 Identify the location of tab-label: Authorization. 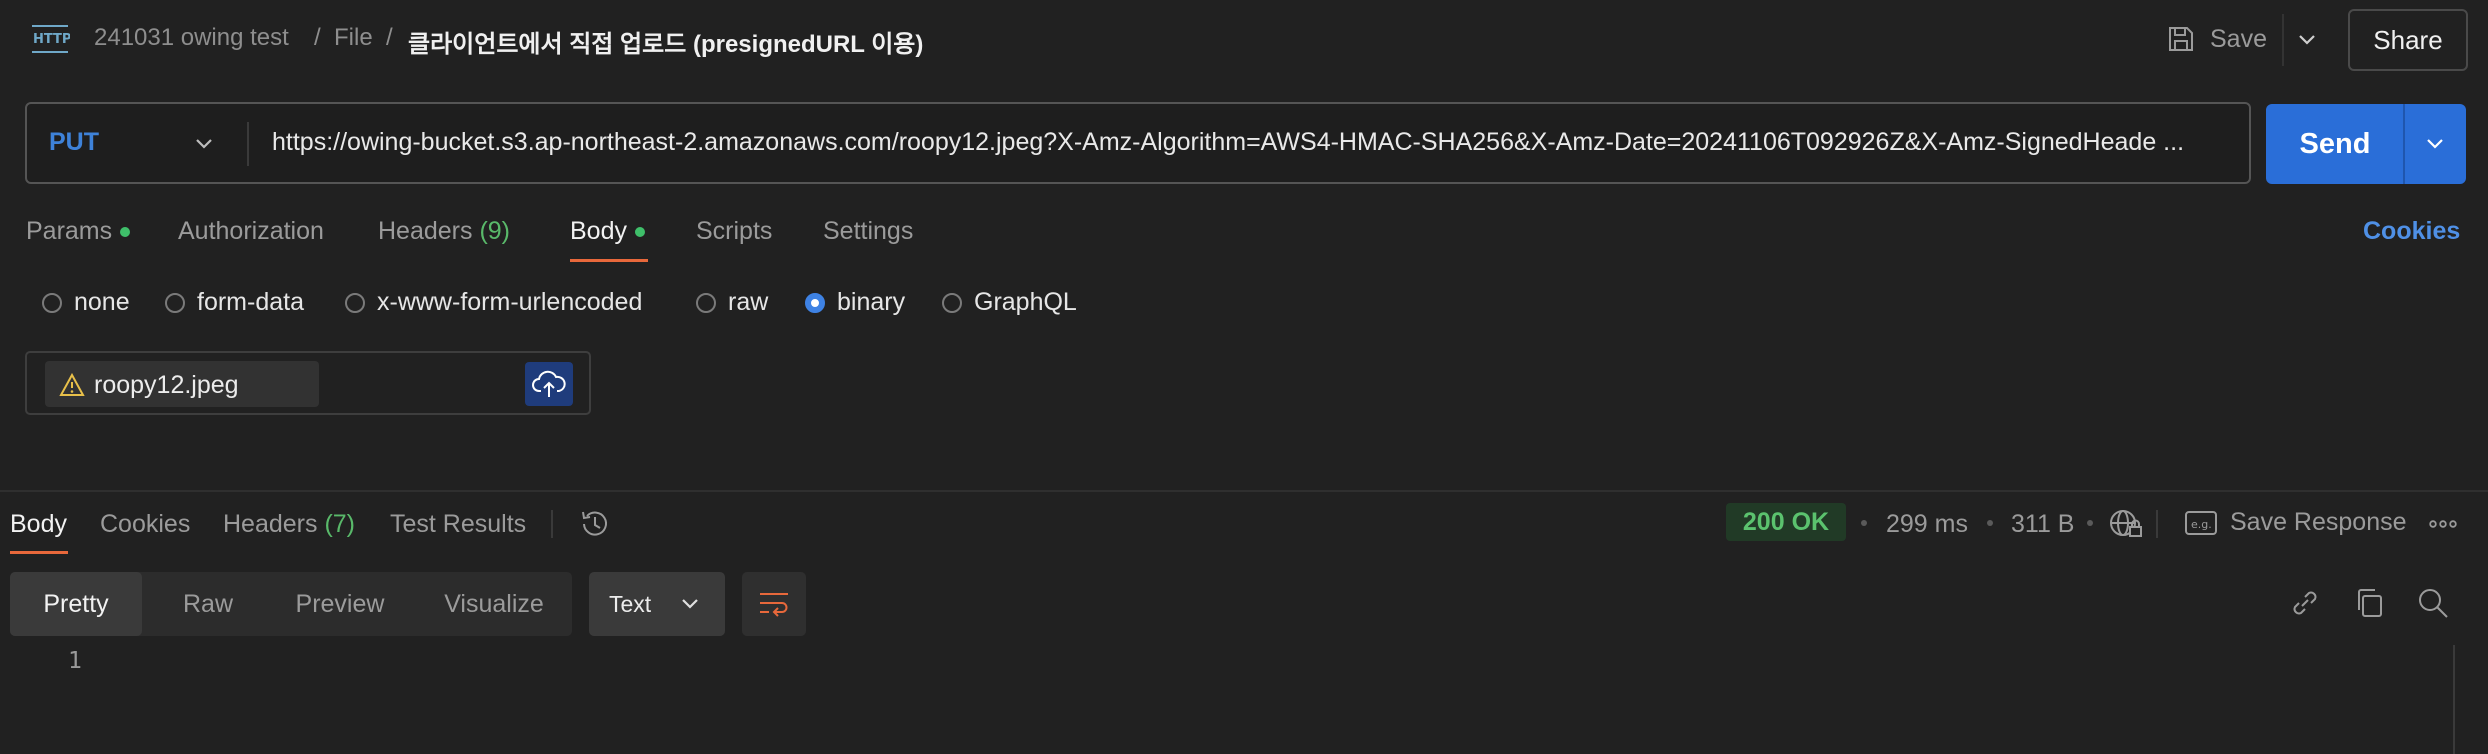
(251, 231).